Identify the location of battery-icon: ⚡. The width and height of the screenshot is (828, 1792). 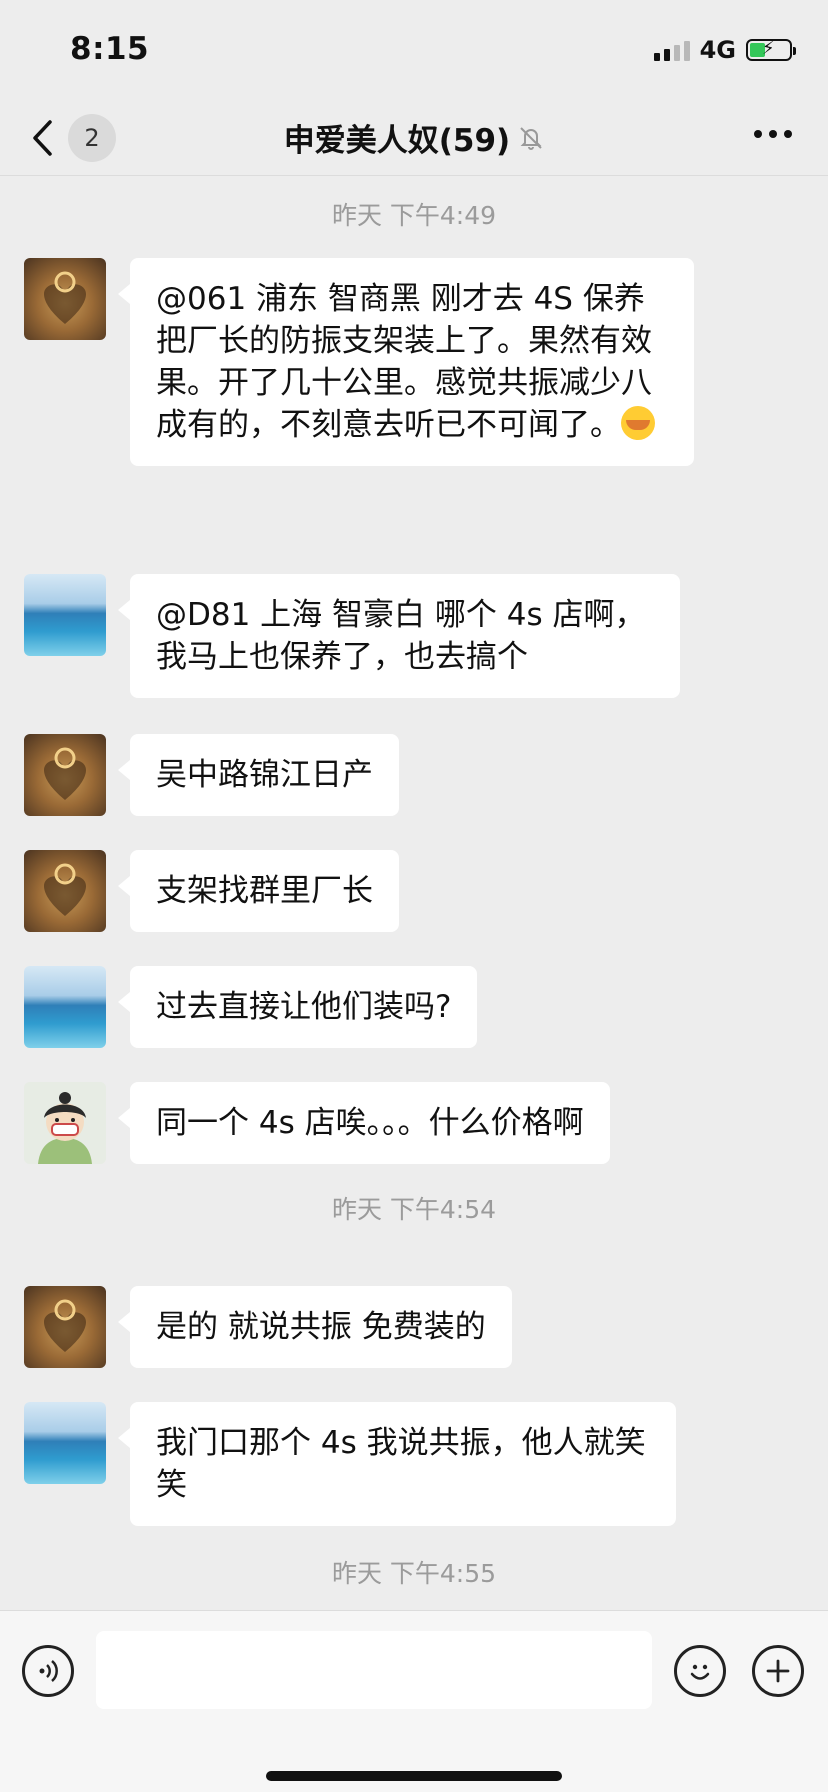
(771, 49).